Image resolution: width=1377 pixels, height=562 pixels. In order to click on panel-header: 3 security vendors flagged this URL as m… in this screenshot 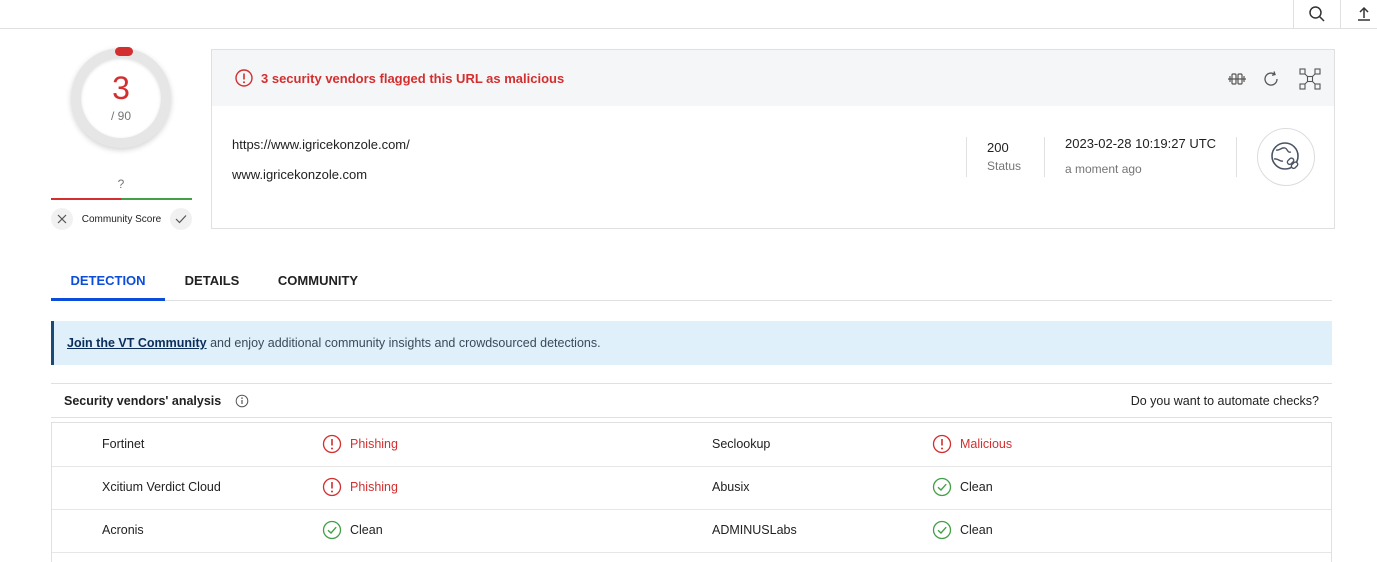, I will do `click(773, 78)`.